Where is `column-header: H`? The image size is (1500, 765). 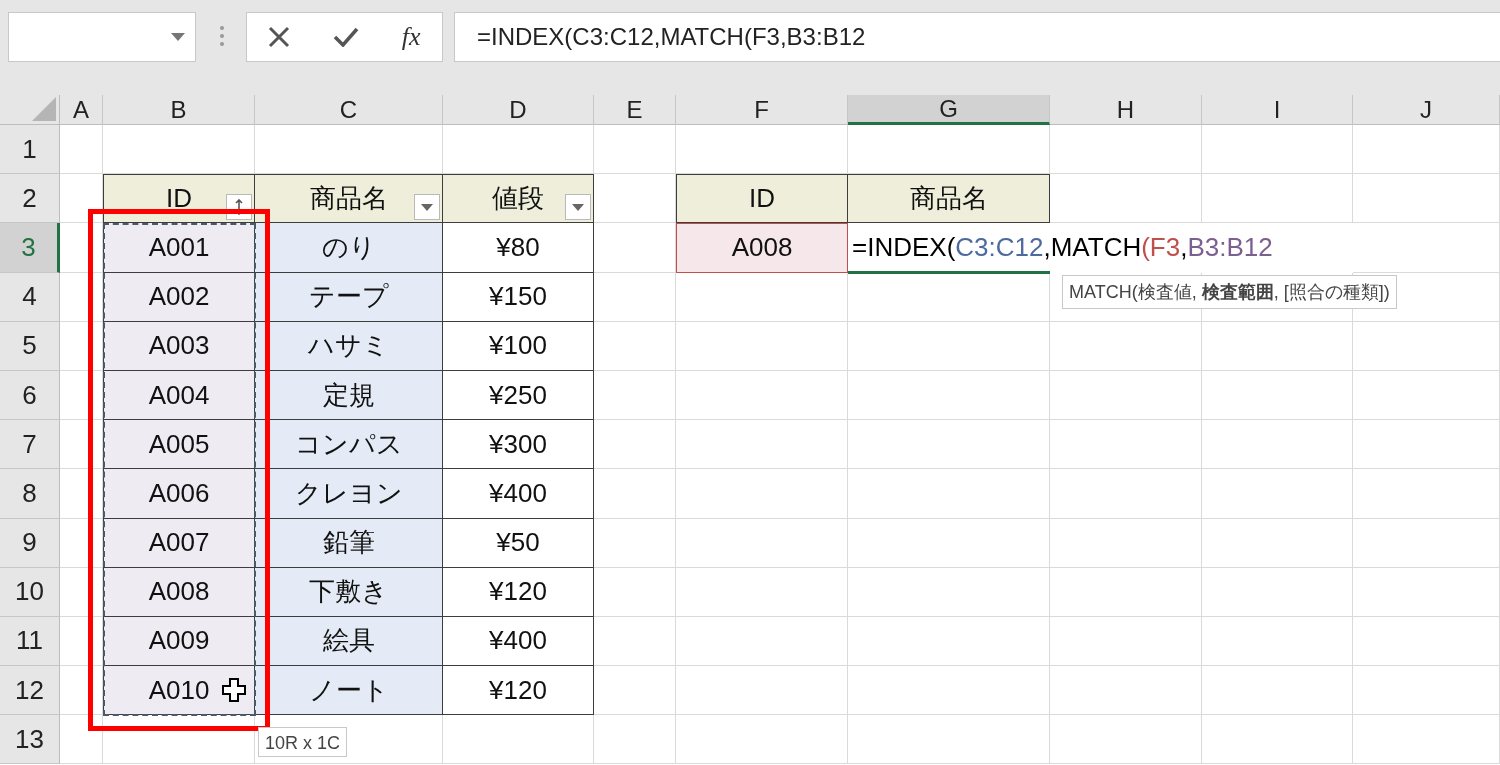 column-header: H is located at coordinates (1126, 110).